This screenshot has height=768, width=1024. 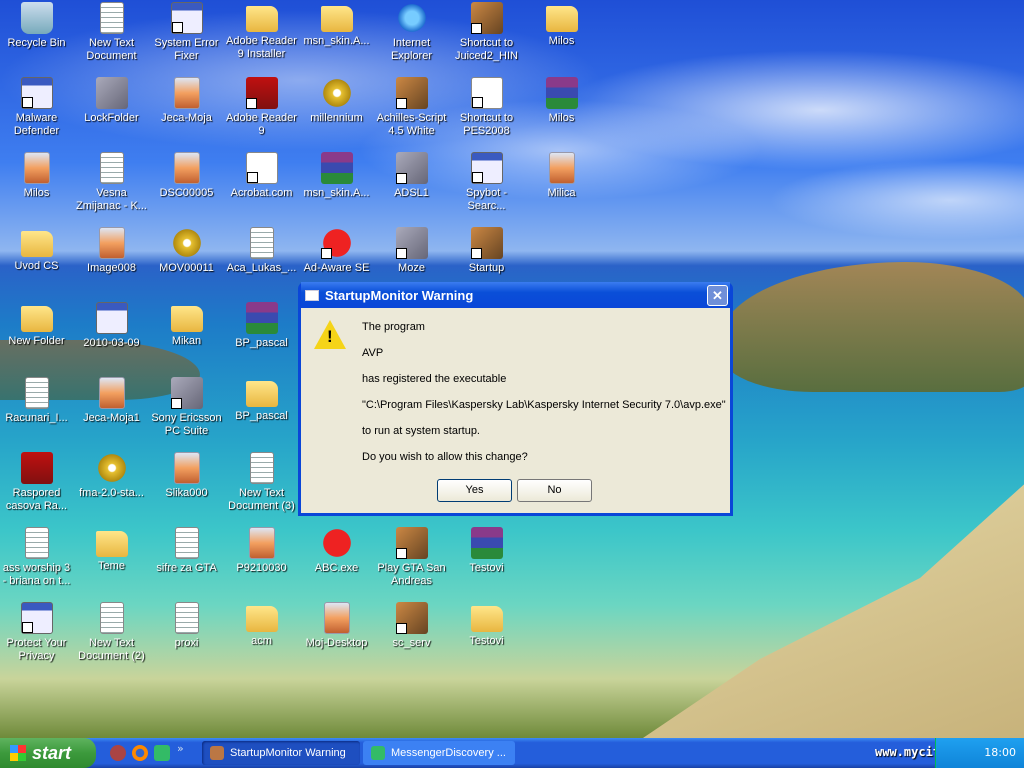 I want to click on firefox-icon, so click(x=140, y=753).